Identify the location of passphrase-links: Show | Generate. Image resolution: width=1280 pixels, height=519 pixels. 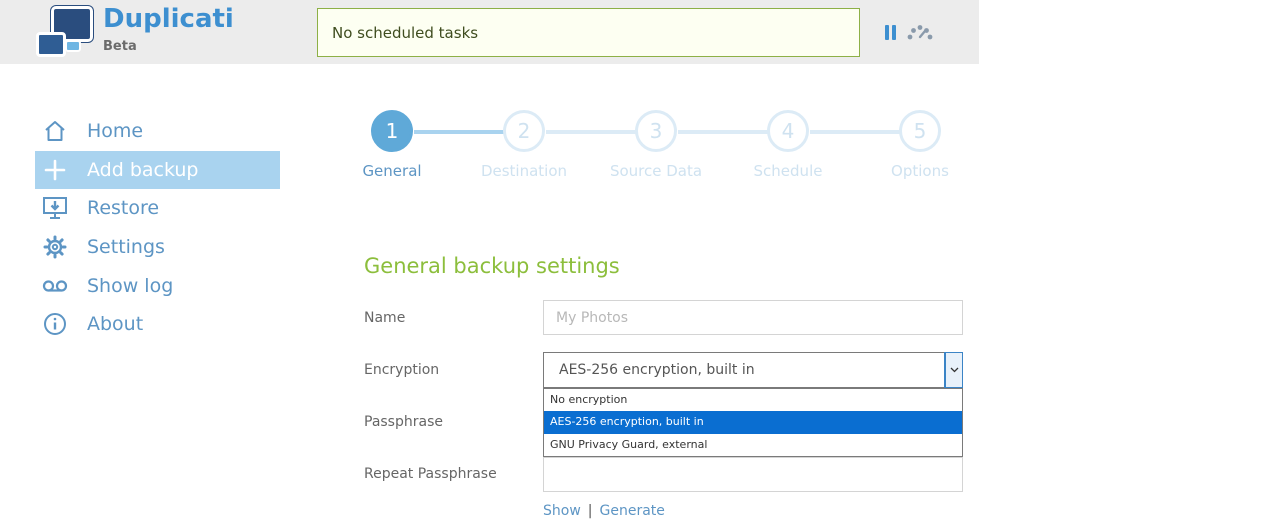
(604, 511).